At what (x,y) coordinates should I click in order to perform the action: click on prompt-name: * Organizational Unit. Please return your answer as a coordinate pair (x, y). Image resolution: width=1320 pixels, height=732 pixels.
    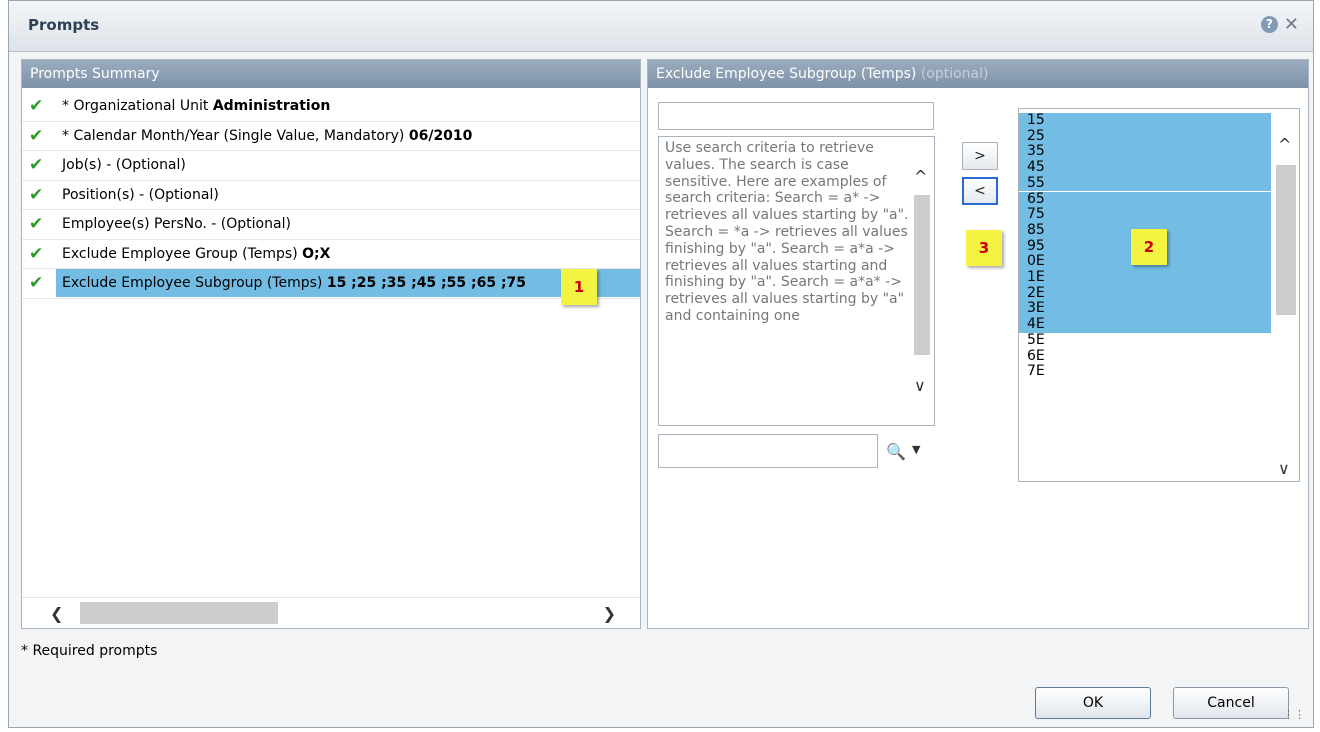
    Looking at the image, I should click on (137, 106).